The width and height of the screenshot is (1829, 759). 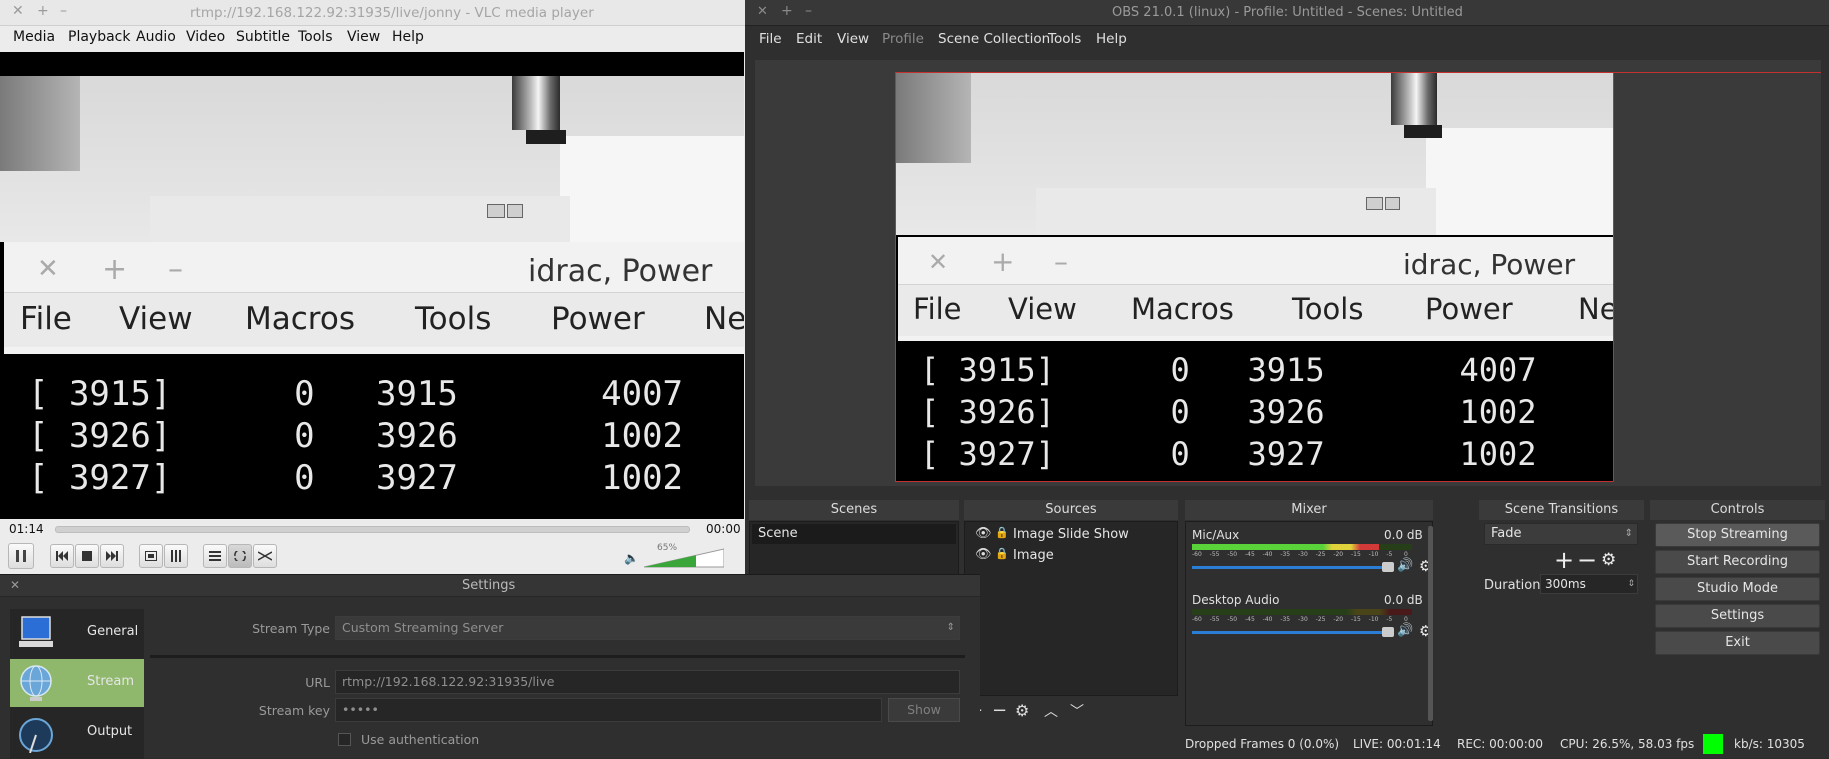 What do you see at coordinates (265, 556) in the screenshot?
I see `shuffle-button` at bounding box center [265, 556].